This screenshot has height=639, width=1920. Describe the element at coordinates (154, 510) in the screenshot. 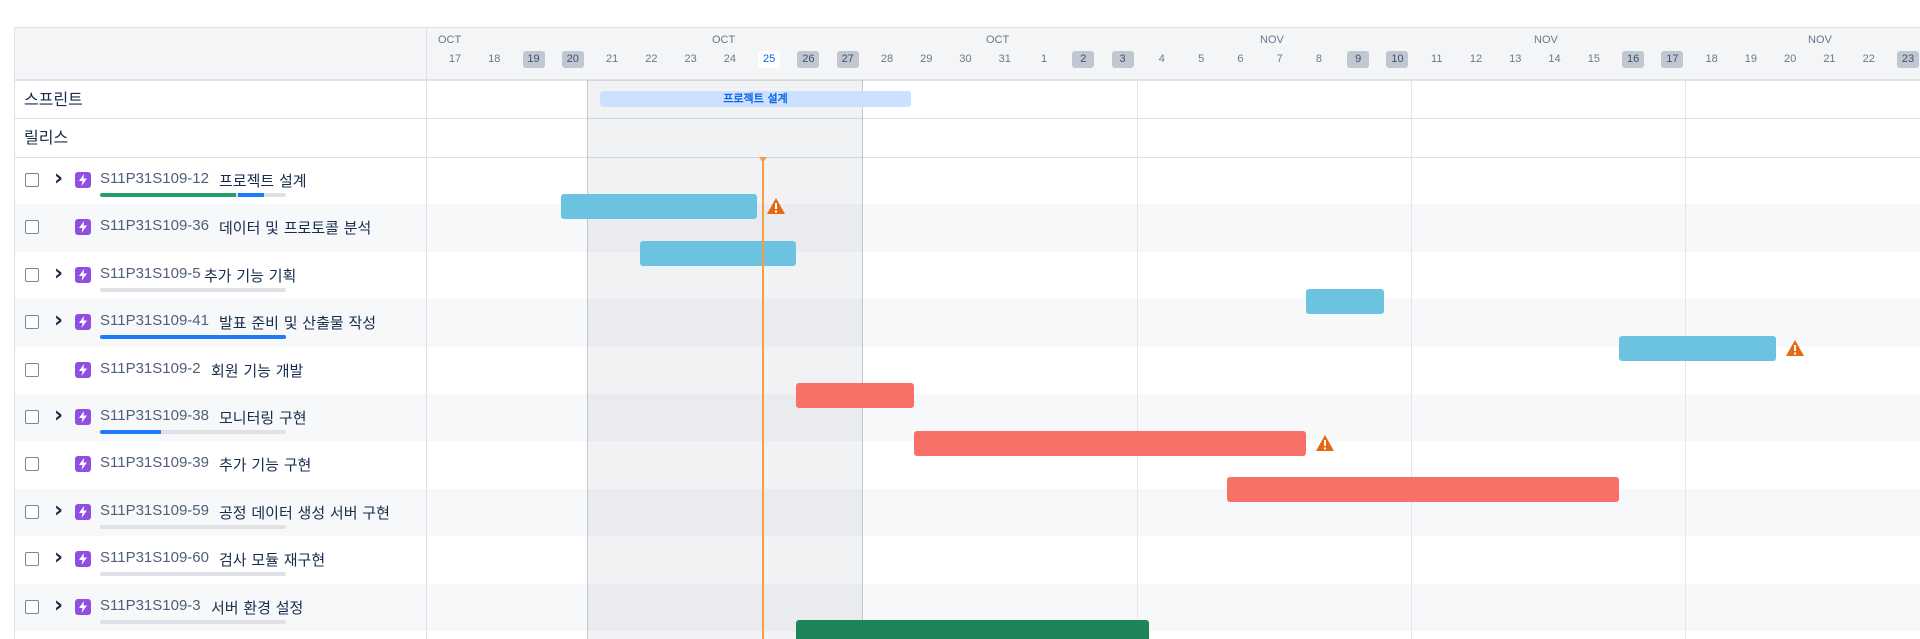

I see `issue-key: S11P31S109-59` at that location.